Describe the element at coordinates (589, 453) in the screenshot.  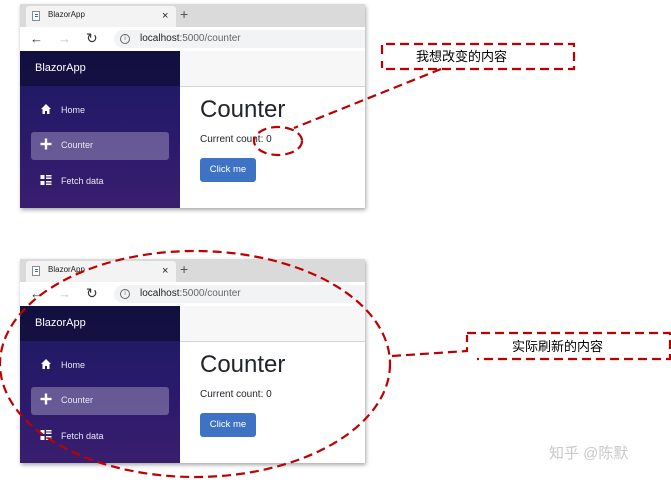
I see `watermark: 知乎 @陈默` at that location.